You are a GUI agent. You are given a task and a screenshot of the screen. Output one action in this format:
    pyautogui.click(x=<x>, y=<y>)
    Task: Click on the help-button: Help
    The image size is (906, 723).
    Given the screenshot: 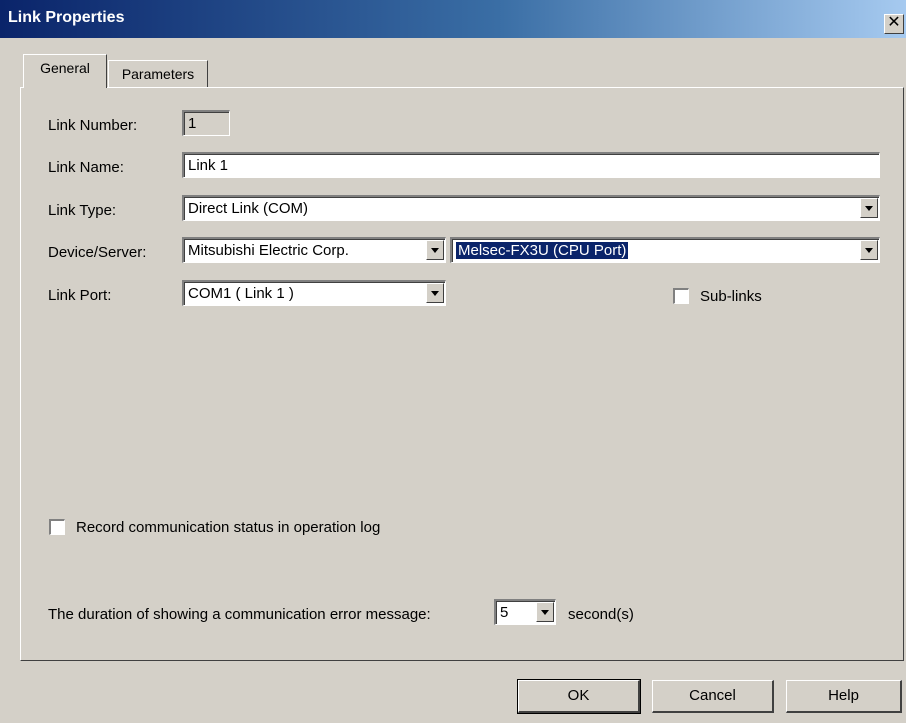 What is the action you would take?
    pyautogui.click(x=844, y=696)
    